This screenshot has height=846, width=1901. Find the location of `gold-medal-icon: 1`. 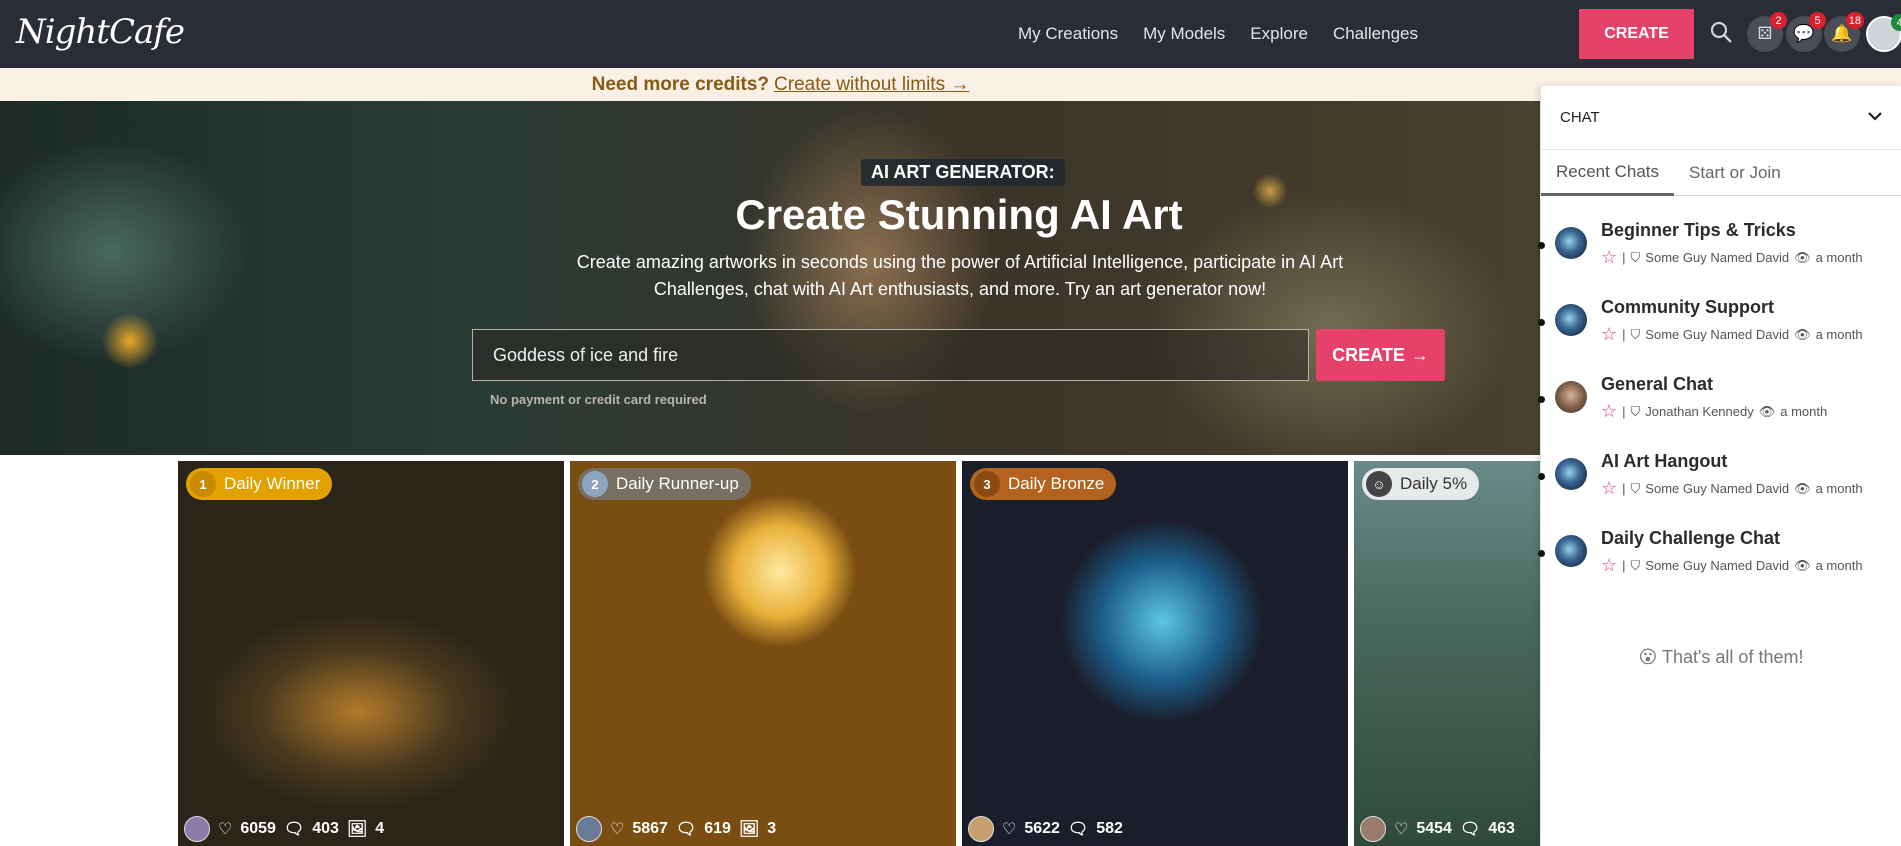

gold-medal-icon: 1 is located at coordinates (203, 484).